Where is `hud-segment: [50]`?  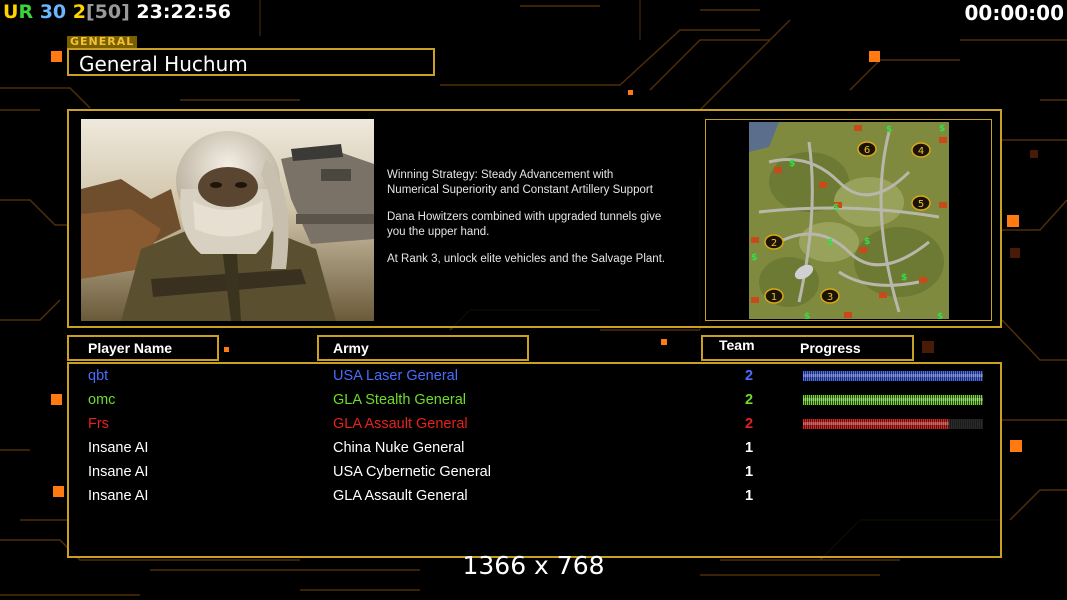
hud-segment: [50] is located at coordinates (107, 12).